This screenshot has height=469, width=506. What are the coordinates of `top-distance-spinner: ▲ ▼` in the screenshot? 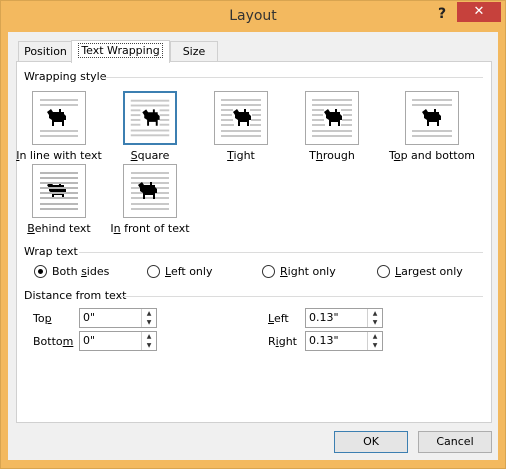 It's located at (118, 318).